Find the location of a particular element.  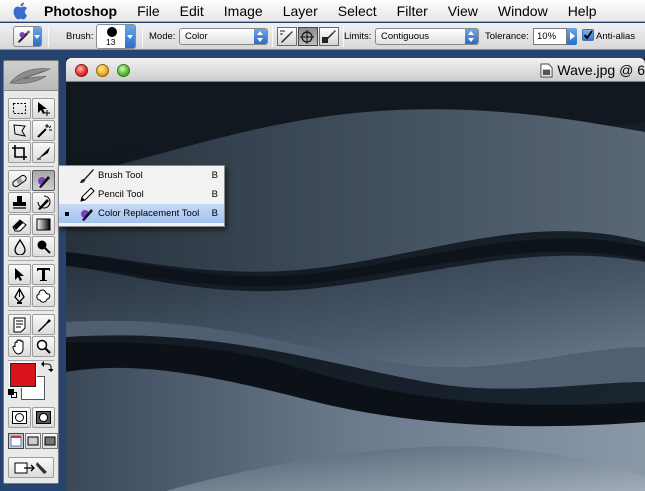

menu-layer: Layer is located at coordinates (300, 11).